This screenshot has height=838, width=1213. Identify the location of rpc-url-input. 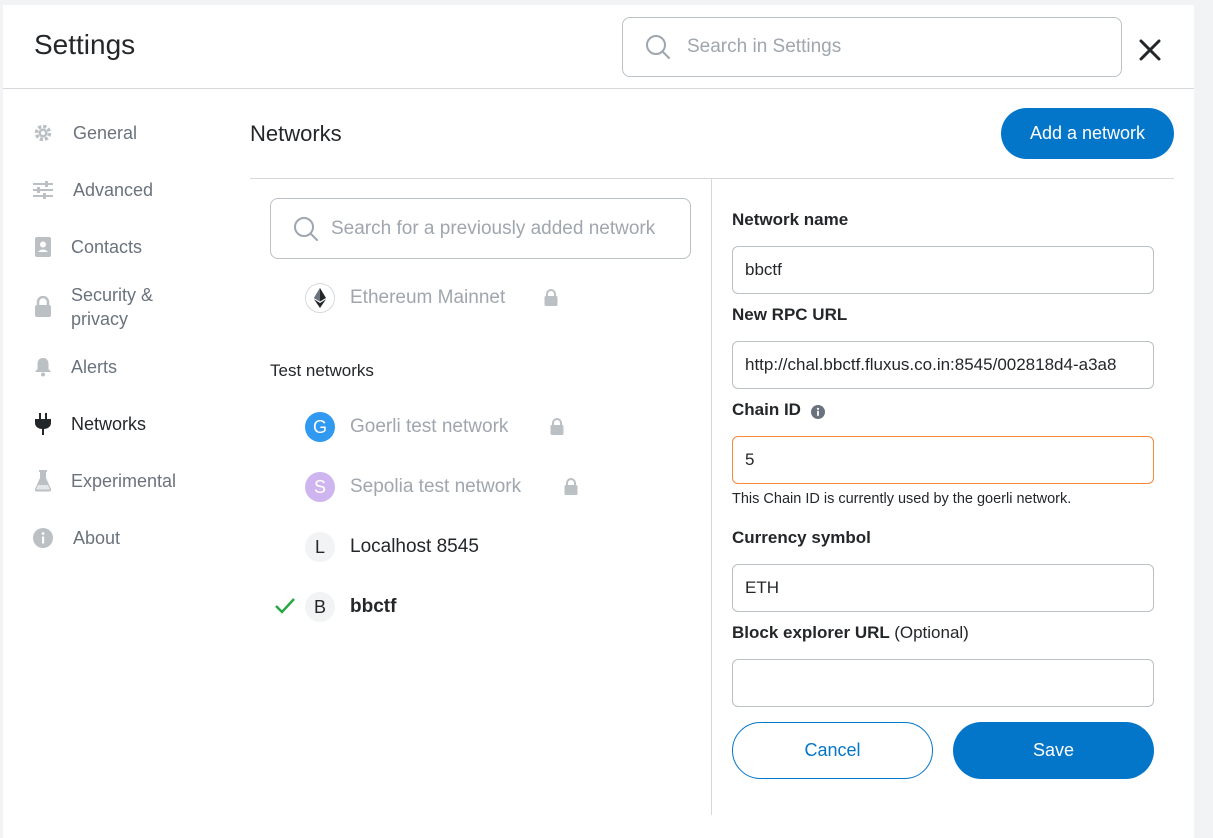
(944, 365).